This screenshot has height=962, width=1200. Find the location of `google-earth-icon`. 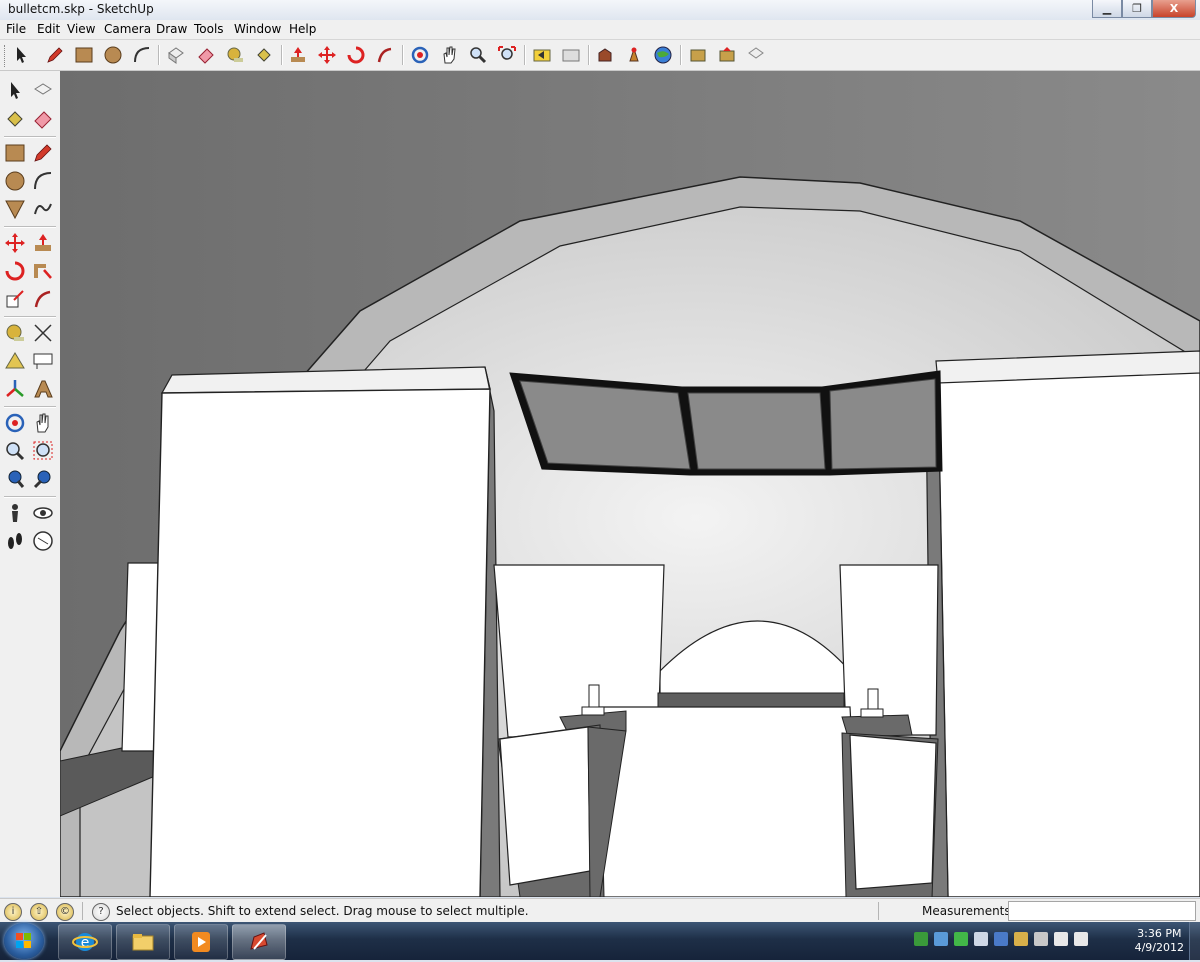

google-earth-icon is located at coordinates (663, 55).